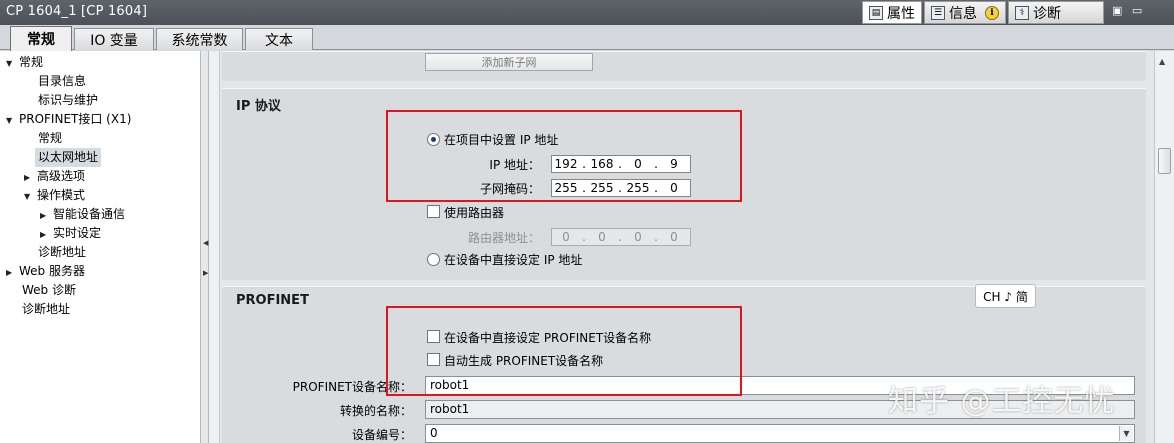 Image resolution: width=1174 pixels, height=443 pixels. What do you see at coordinates (1126, 433) in the screenshot?
I see `chevron-down-icon: ▼` at bounding box center [1126, 433].